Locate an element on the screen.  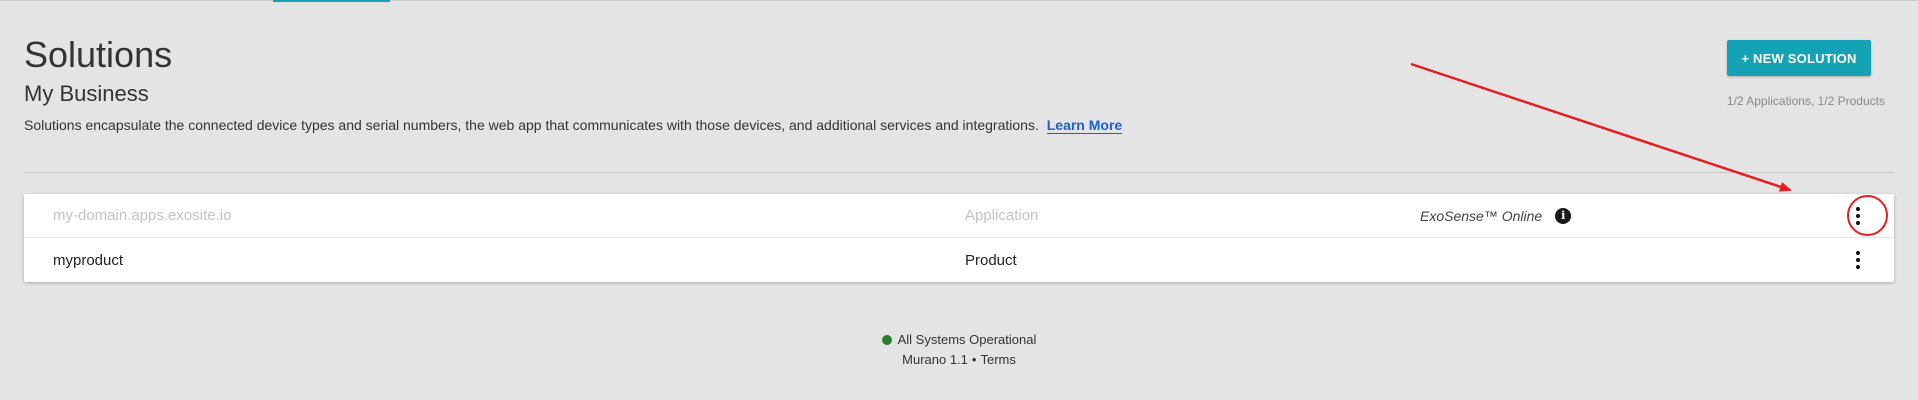
status-text: All Systems Operational is located at coordinates (967, 339).